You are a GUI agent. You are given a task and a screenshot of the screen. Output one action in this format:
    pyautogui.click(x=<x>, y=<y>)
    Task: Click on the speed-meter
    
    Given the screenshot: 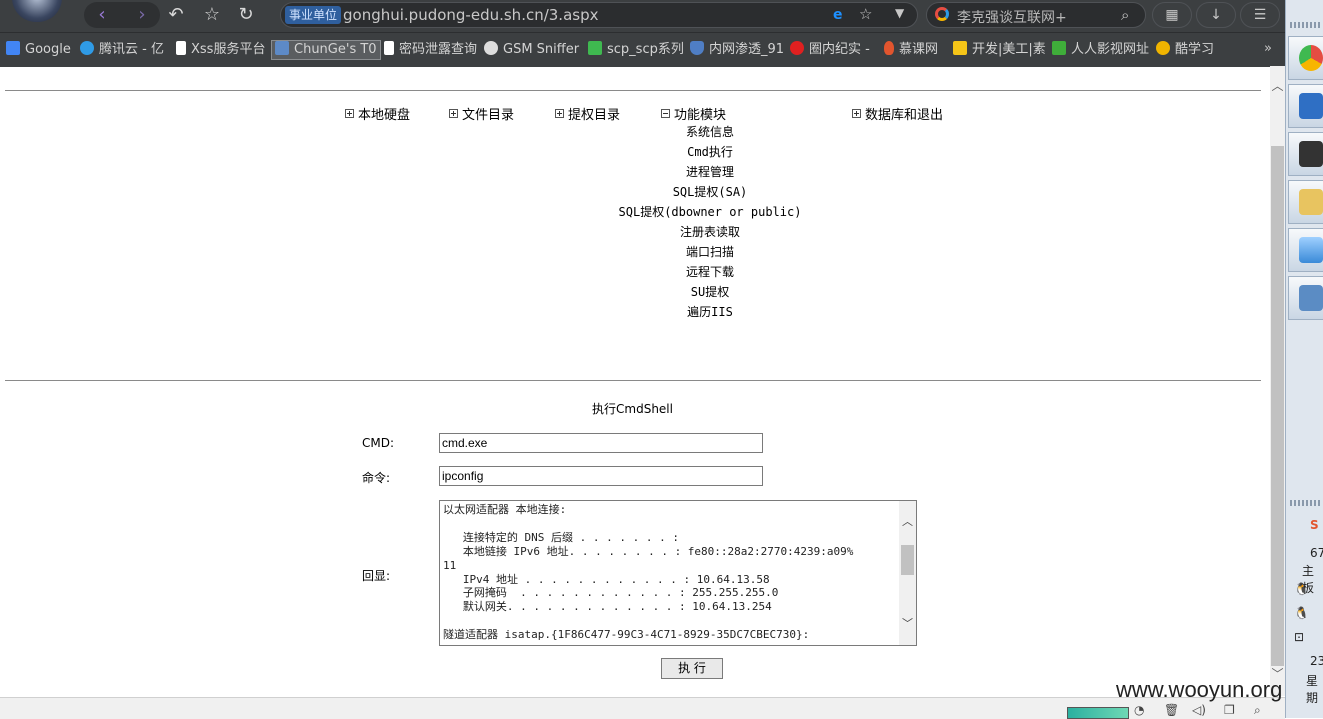 What is the action you would take?
    pyautogui.click(x=1098, y=713)
    